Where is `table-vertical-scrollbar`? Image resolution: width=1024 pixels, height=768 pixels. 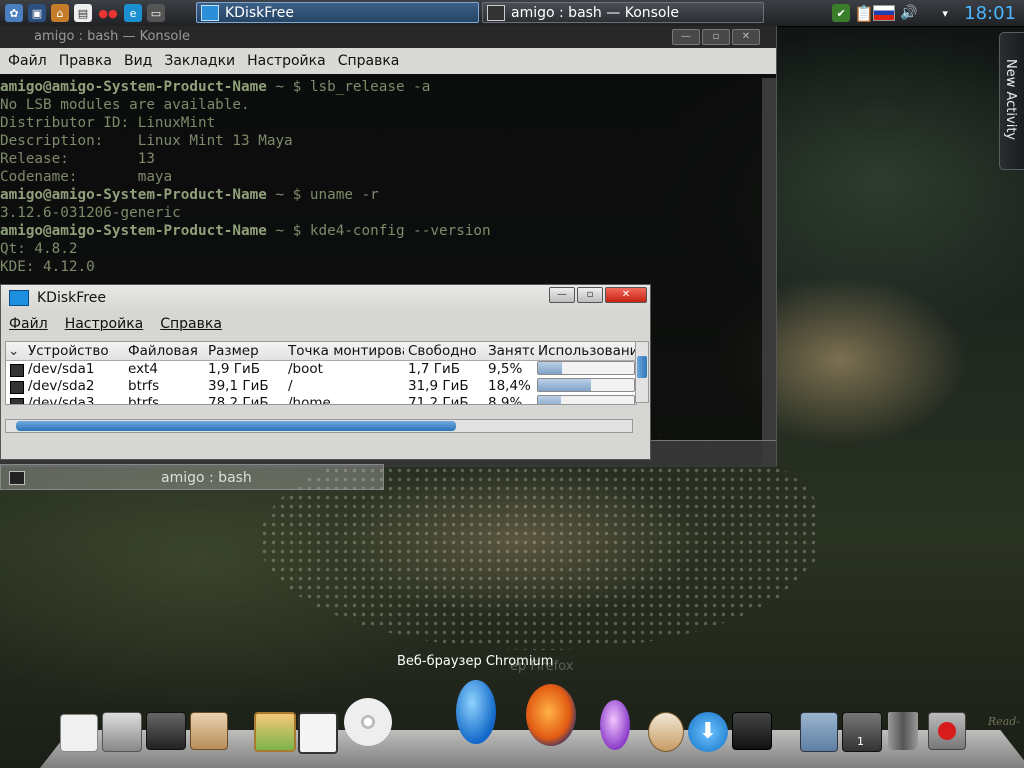 table-vertical-scrollbar is located at coordinates (642, 372).